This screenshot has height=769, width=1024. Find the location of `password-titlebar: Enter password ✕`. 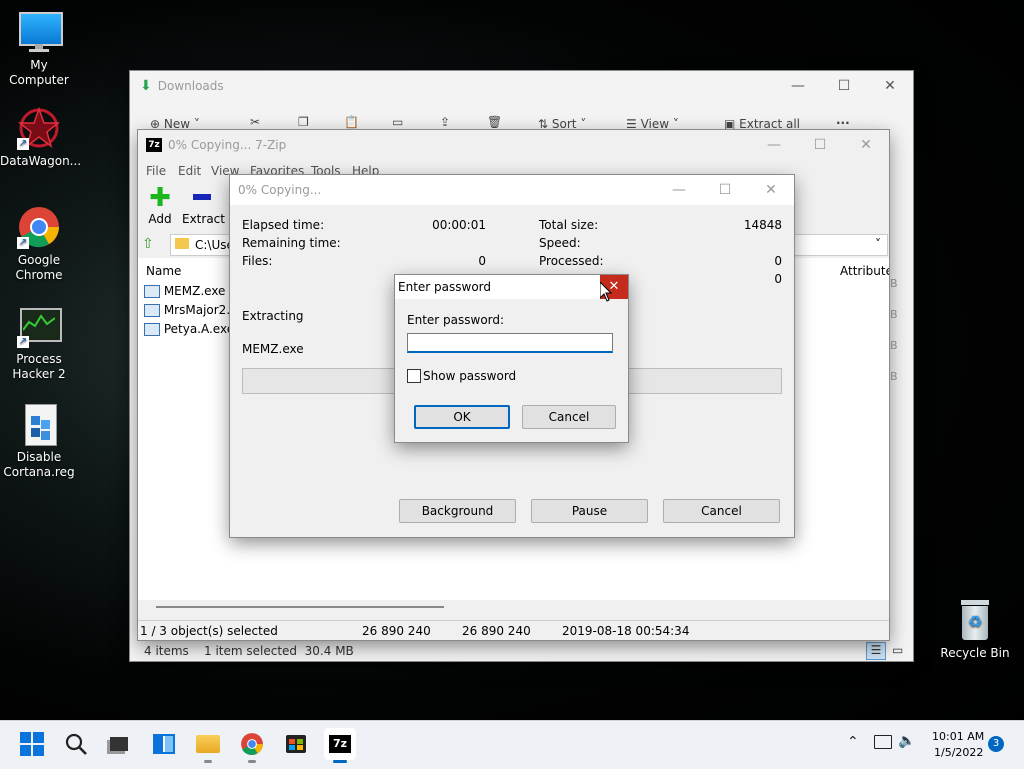

password-titlebar: Enter password ✕ is located at coordinates (511, 287).